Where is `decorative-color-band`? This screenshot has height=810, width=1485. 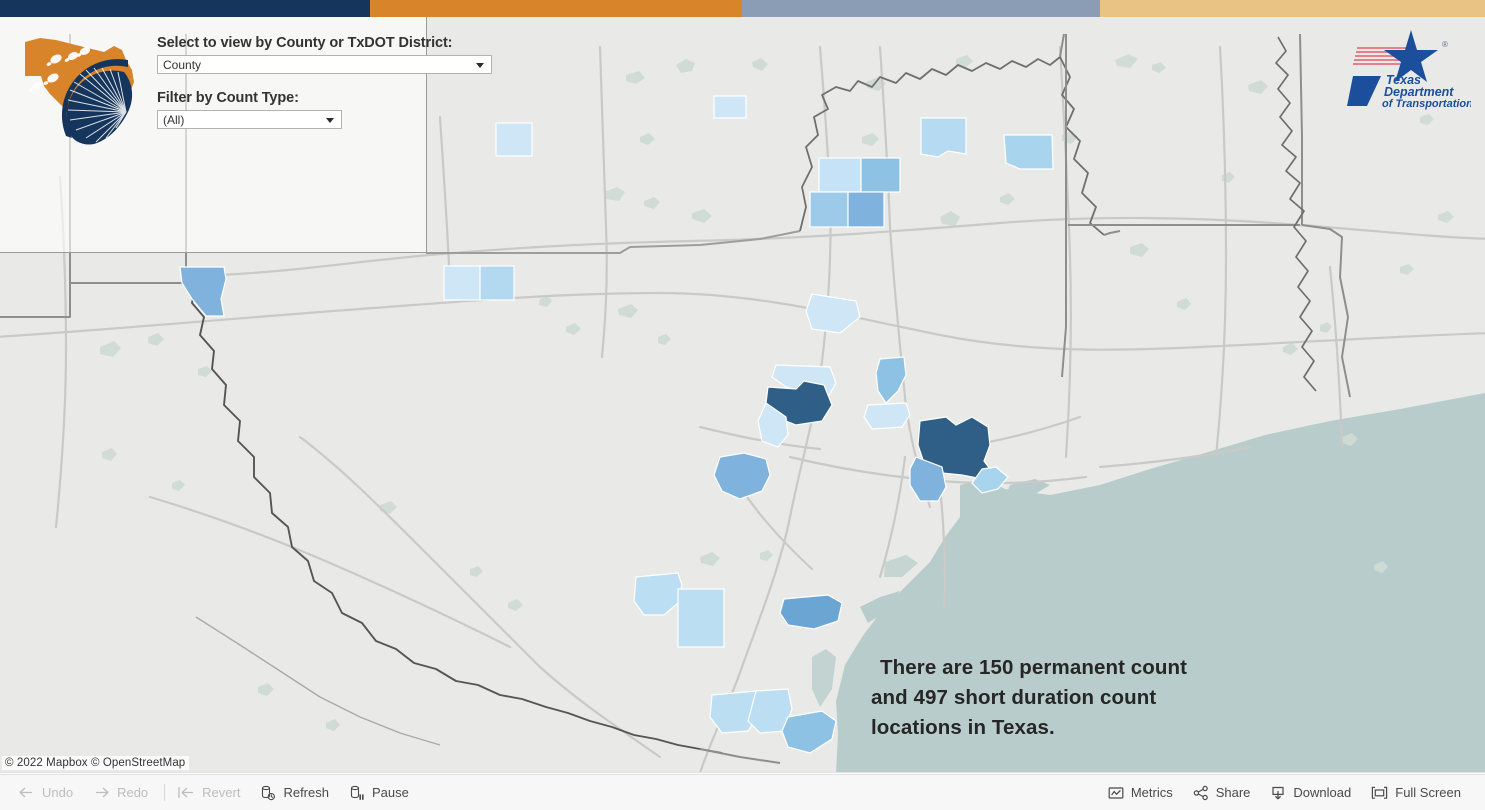 decorative-color-band is located at coordinates (742, 8).